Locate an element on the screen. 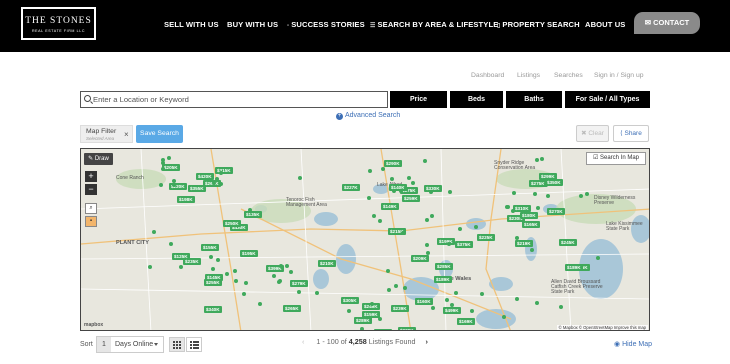 The width and height of the screenshot is (730, 364). listing-price-marker: $219K is located at coordinates (524, 243).